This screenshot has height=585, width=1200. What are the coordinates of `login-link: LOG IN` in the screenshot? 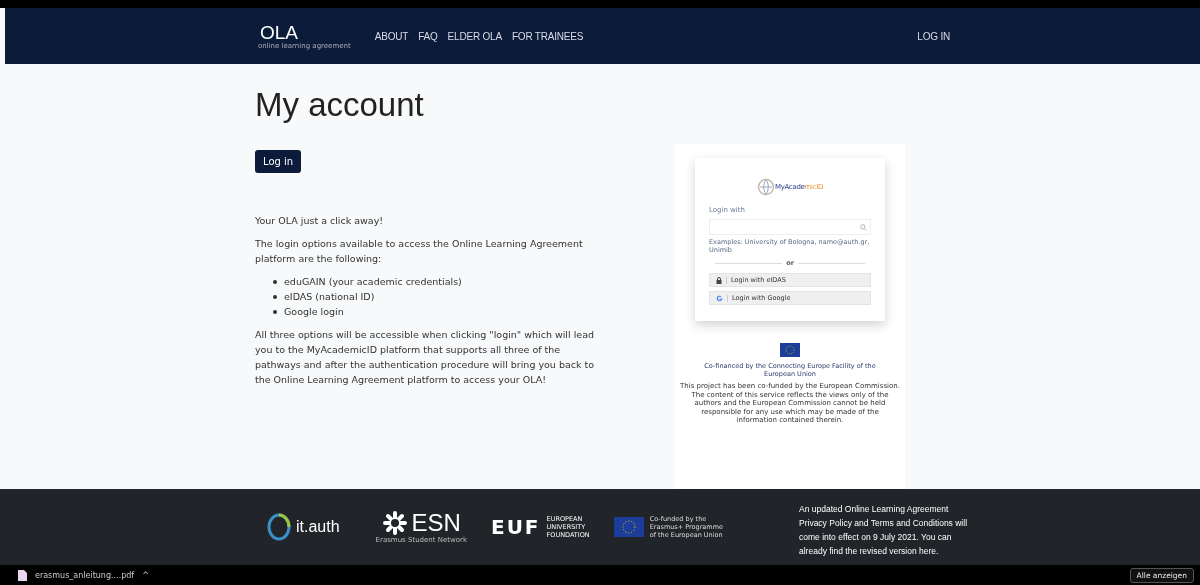 It's located at (933, 36).